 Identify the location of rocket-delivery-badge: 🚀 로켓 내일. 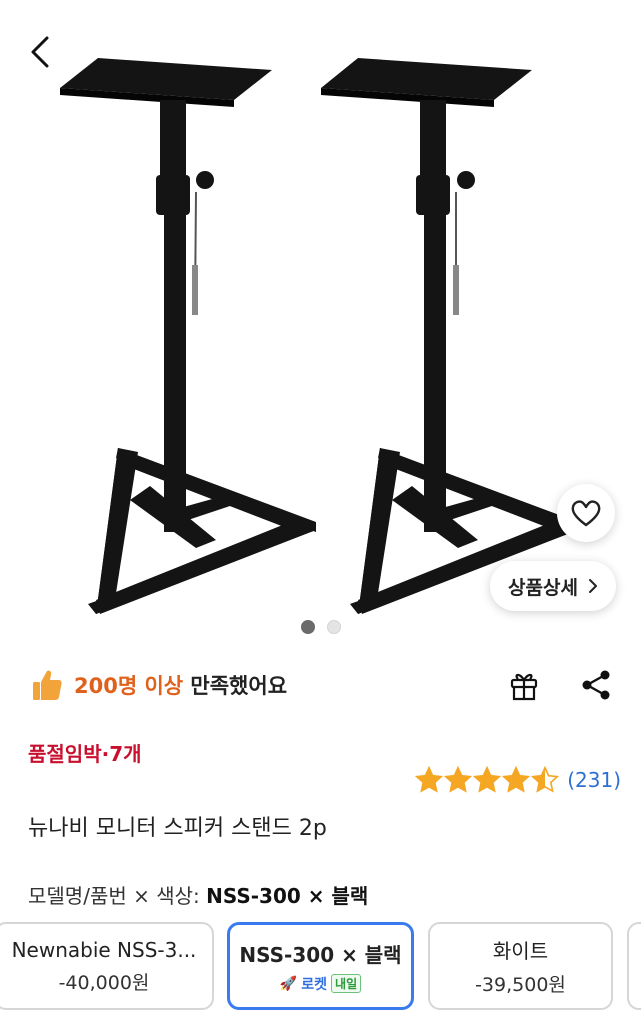
(320, 984).